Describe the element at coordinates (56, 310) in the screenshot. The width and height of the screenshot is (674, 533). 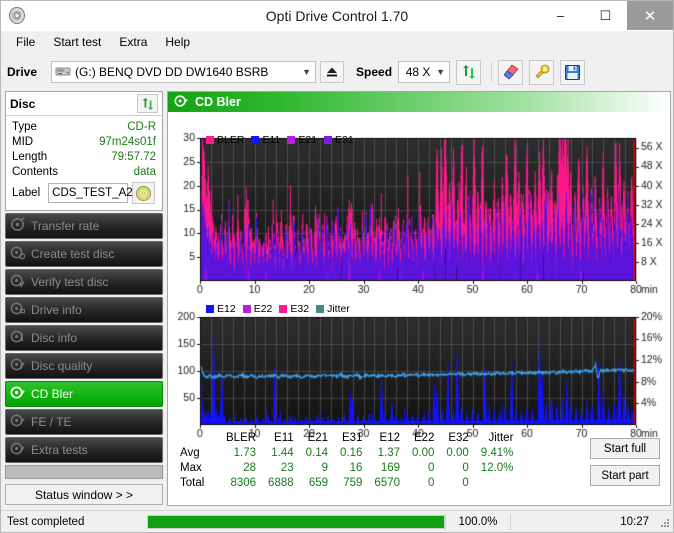
I see `sidebar-item-label: Drive info` at that location.